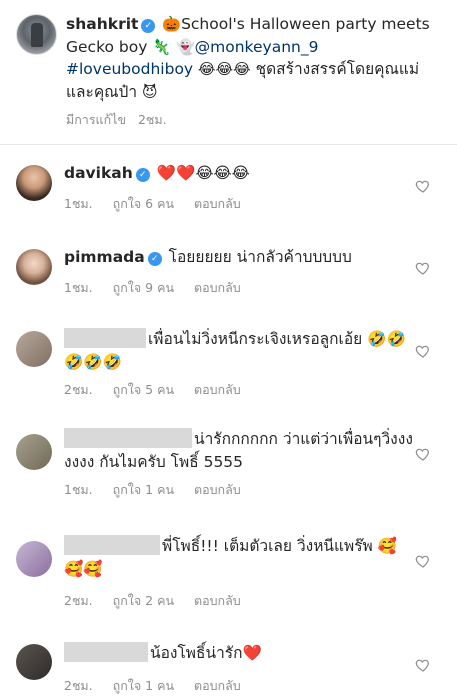 Image resolution: width=457 pixels, height=696 pixels. I want to click on caption-meta: มีการแก้ไข 2ชม., so click(120, 120).